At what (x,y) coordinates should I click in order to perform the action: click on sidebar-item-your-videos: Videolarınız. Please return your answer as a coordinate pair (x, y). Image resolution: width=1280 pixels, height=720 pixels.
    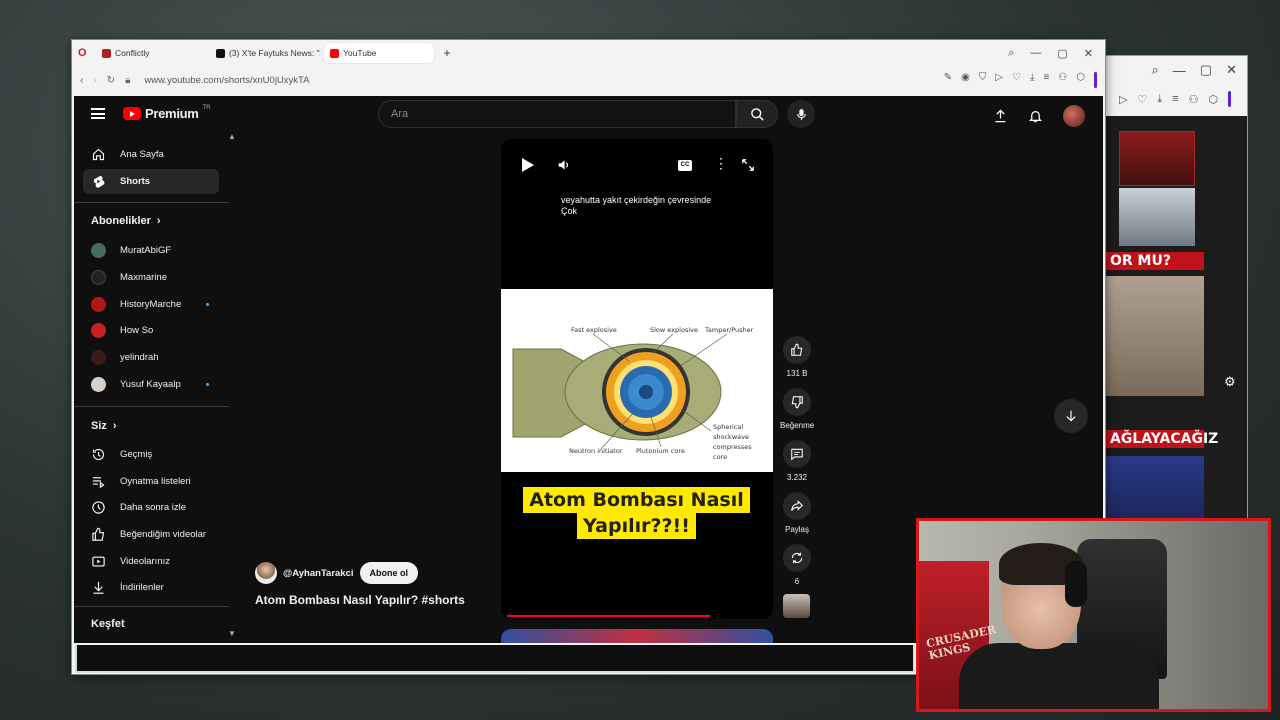
    Looking at the image, I should click on (151, 561).